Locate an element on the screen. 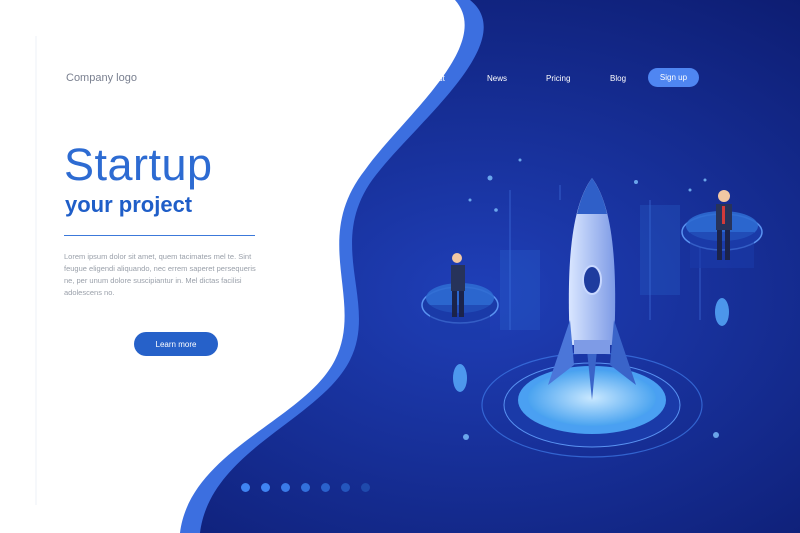  hero-subtitle: your project is located at coordinates (129, 204).